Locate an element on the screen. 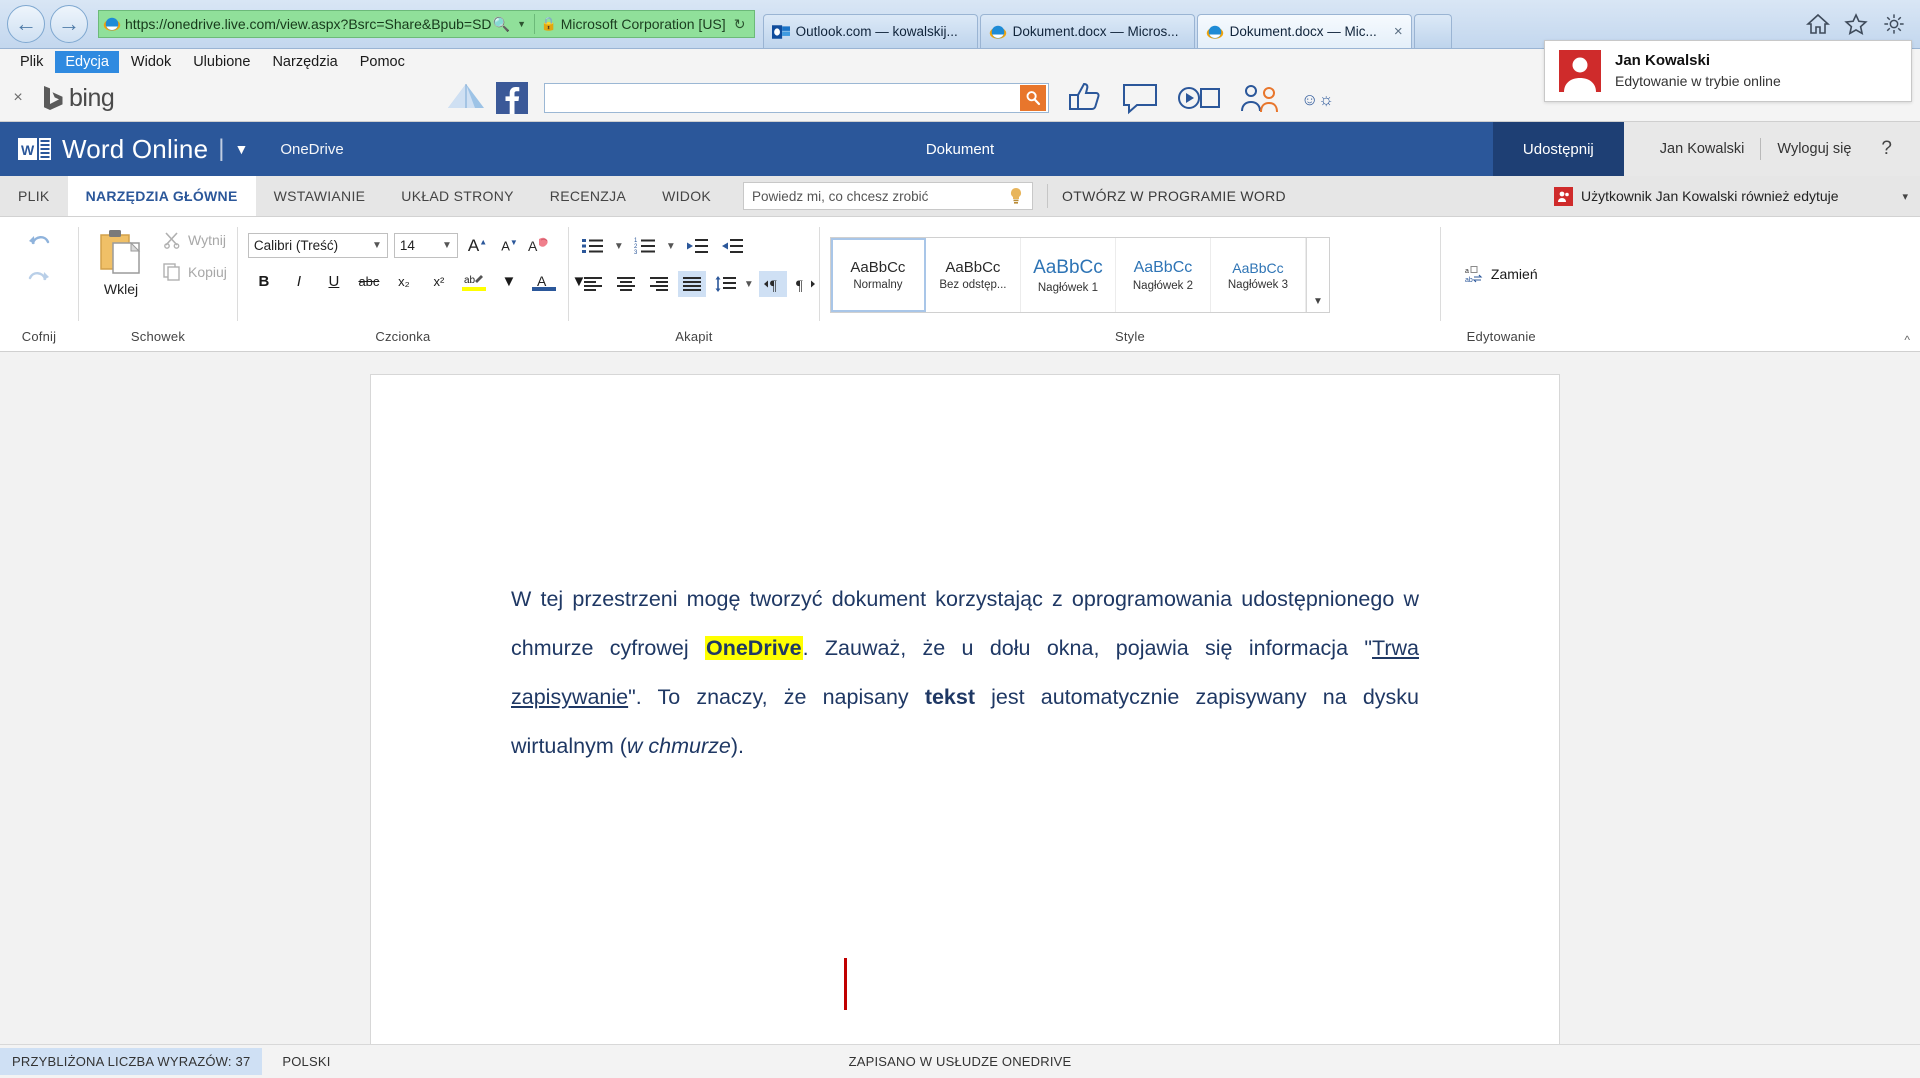 Image resolution: width=1920 pixels, height=1078 pixels. align-right-icon is located at coordinates (659, 284).